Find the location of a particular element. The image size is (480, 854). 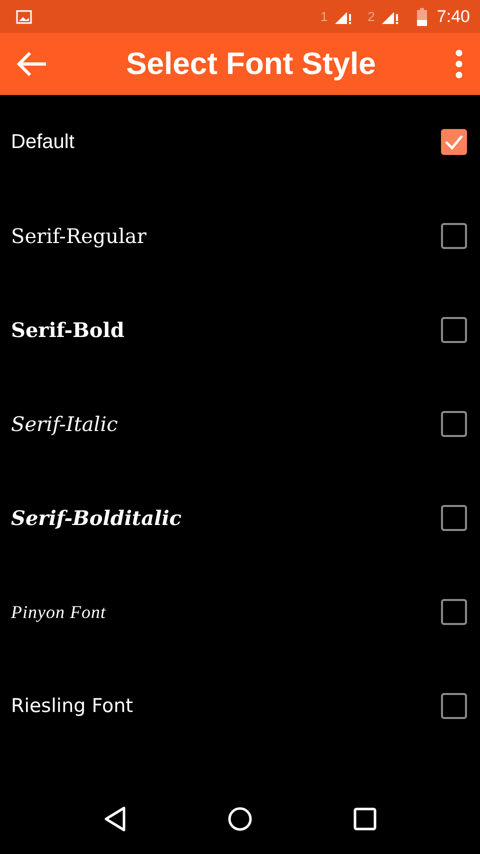

sim-label: 1 is located at coordinates (324, 16).